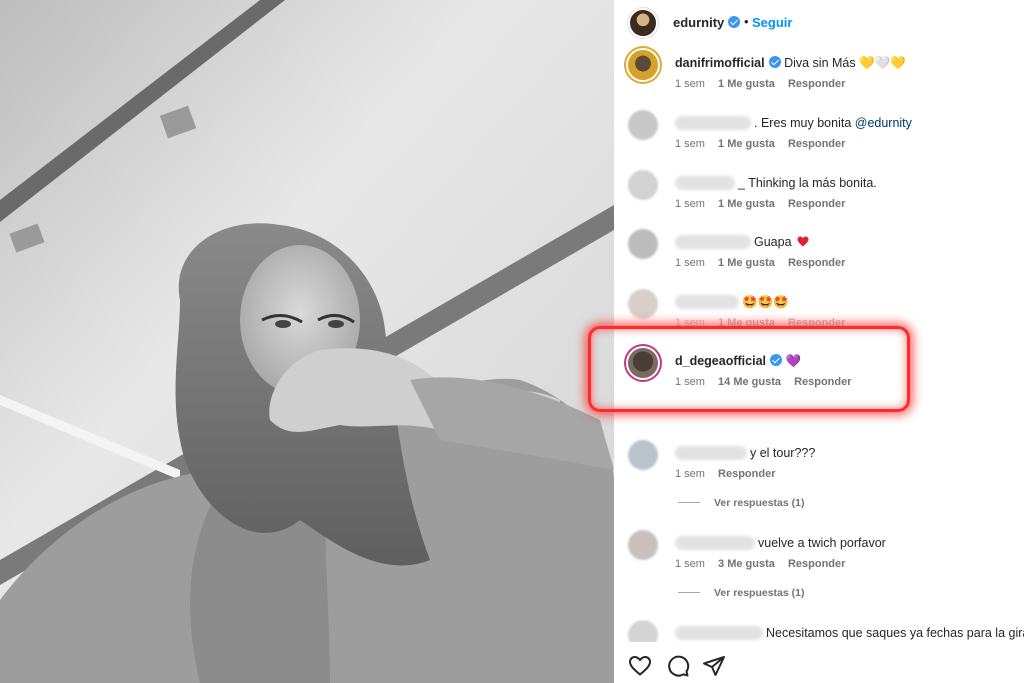 The width and height of the screenshot is (1024, 683). What do you see at coordinates (883, 123) in the screenshot?
I see `mention-link: @edurnity` at bounding box center [883, 123].